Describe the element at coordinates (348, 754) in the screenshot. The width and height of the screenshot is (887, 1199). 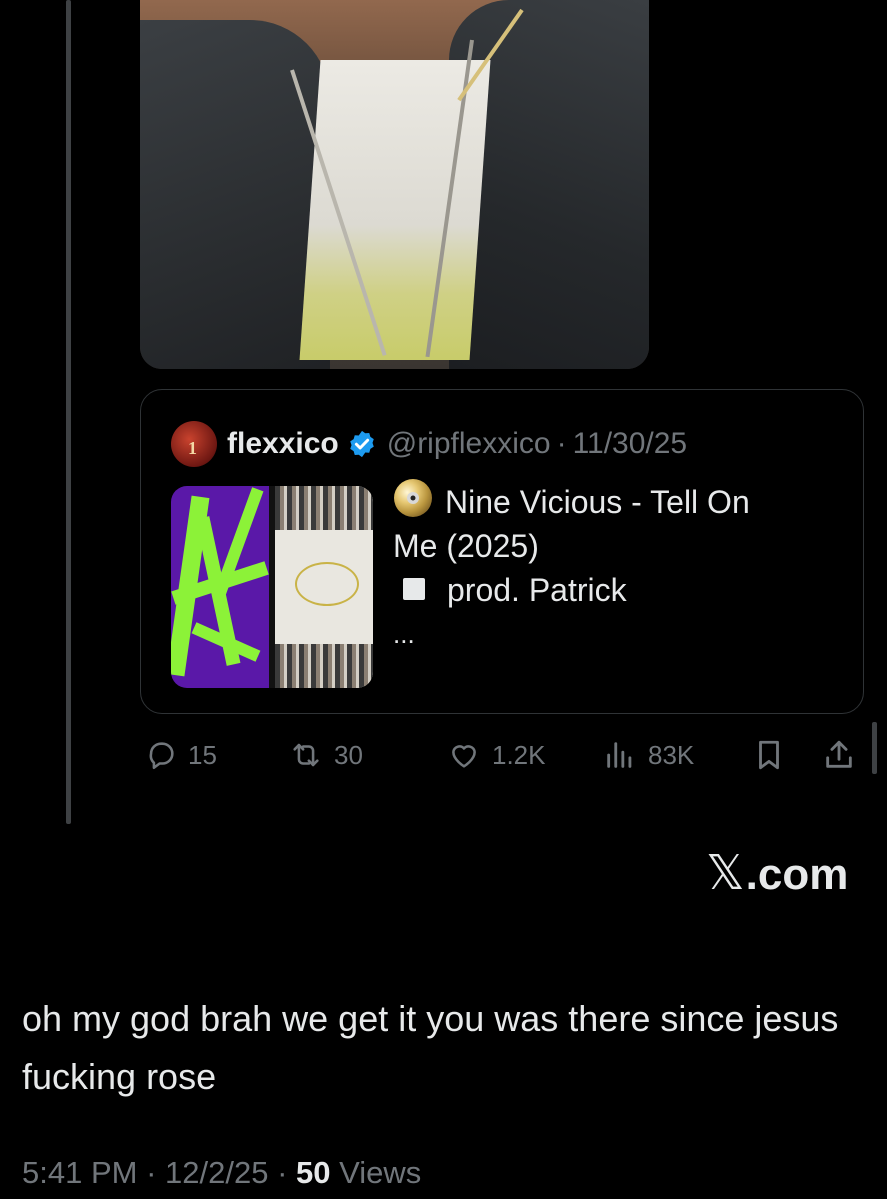
I see `repost-count: 30` at that location.